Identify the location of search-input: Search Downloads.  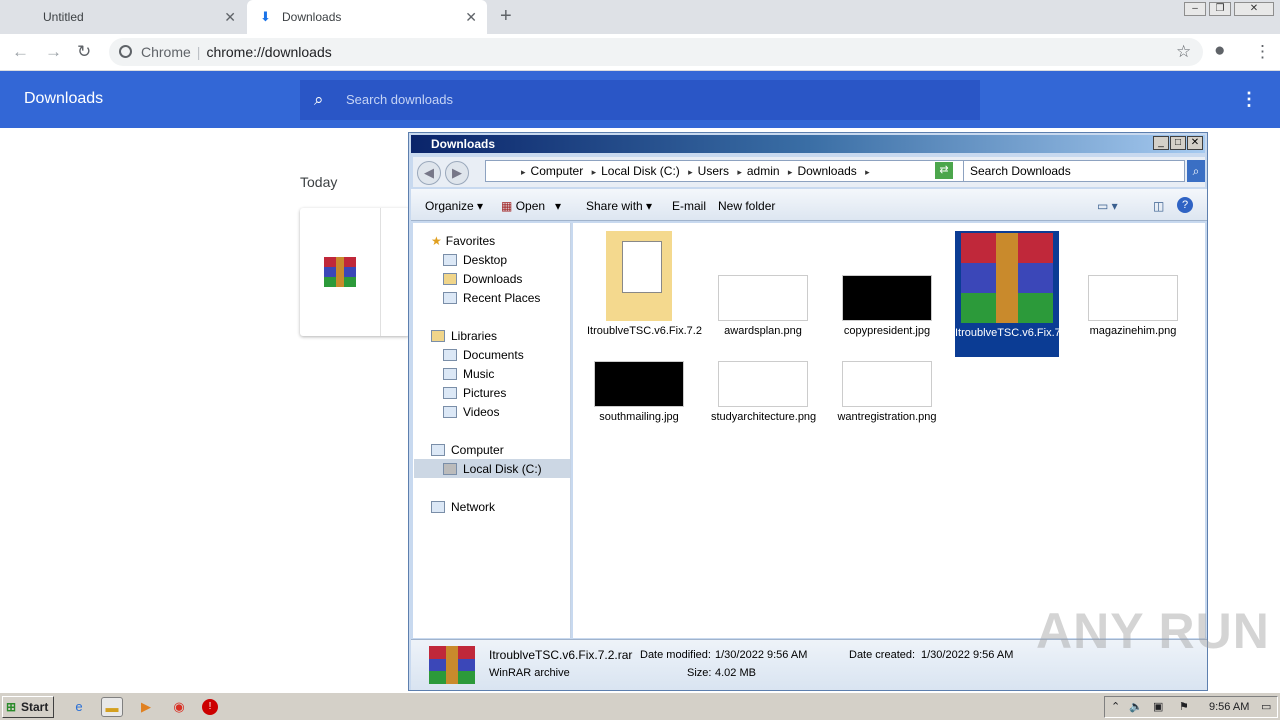
(1074, 171).